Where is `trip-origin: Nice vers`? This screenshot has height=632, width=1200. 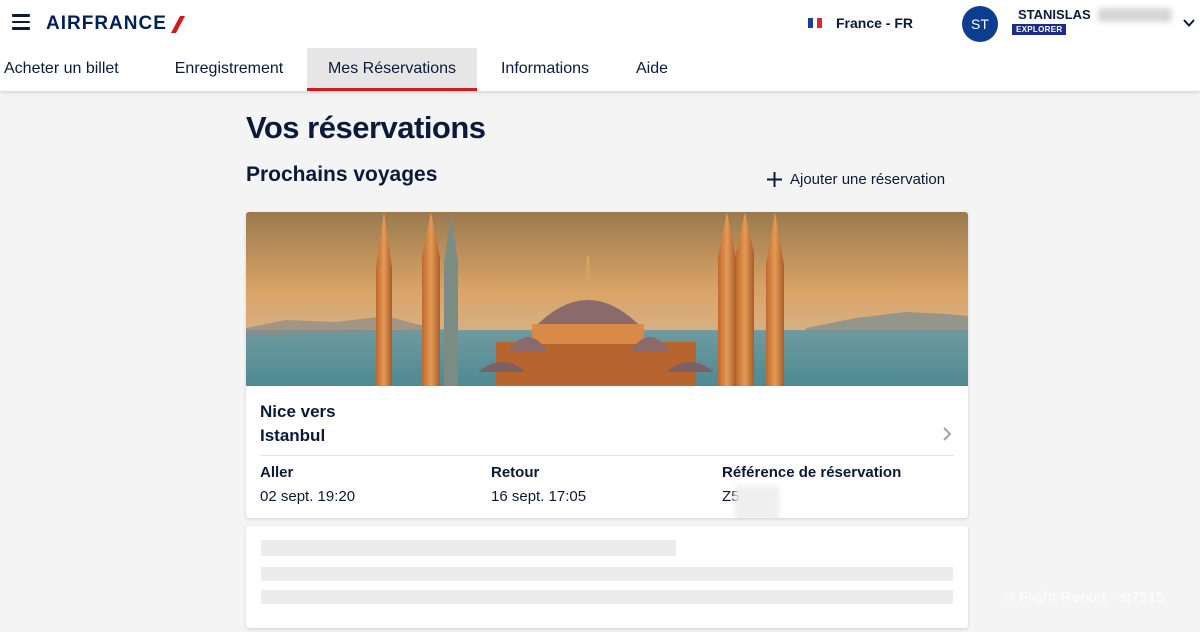 trip-origin: Nice vers is located at coordinates (298, 411).